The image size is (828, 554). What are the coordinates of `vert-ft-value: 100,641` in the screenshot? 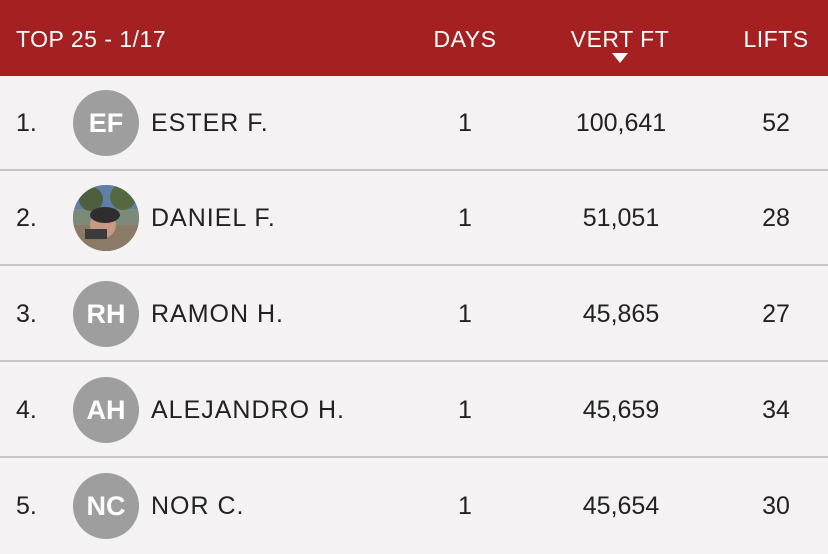 It's located at (621, 123).